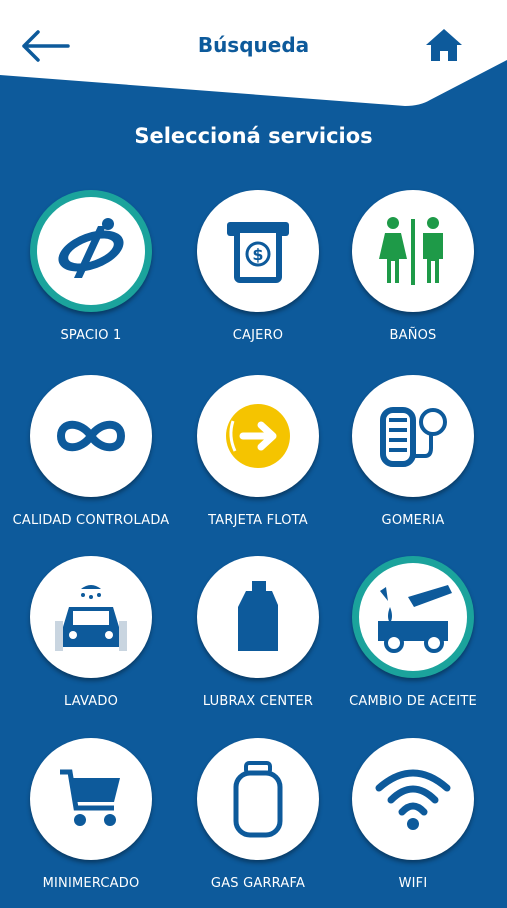 The height and width of the screenshot is (908, 507). Describe the element at coordinates (413, 883) in the screenshot. I see `service-label: WIFI` at that location.